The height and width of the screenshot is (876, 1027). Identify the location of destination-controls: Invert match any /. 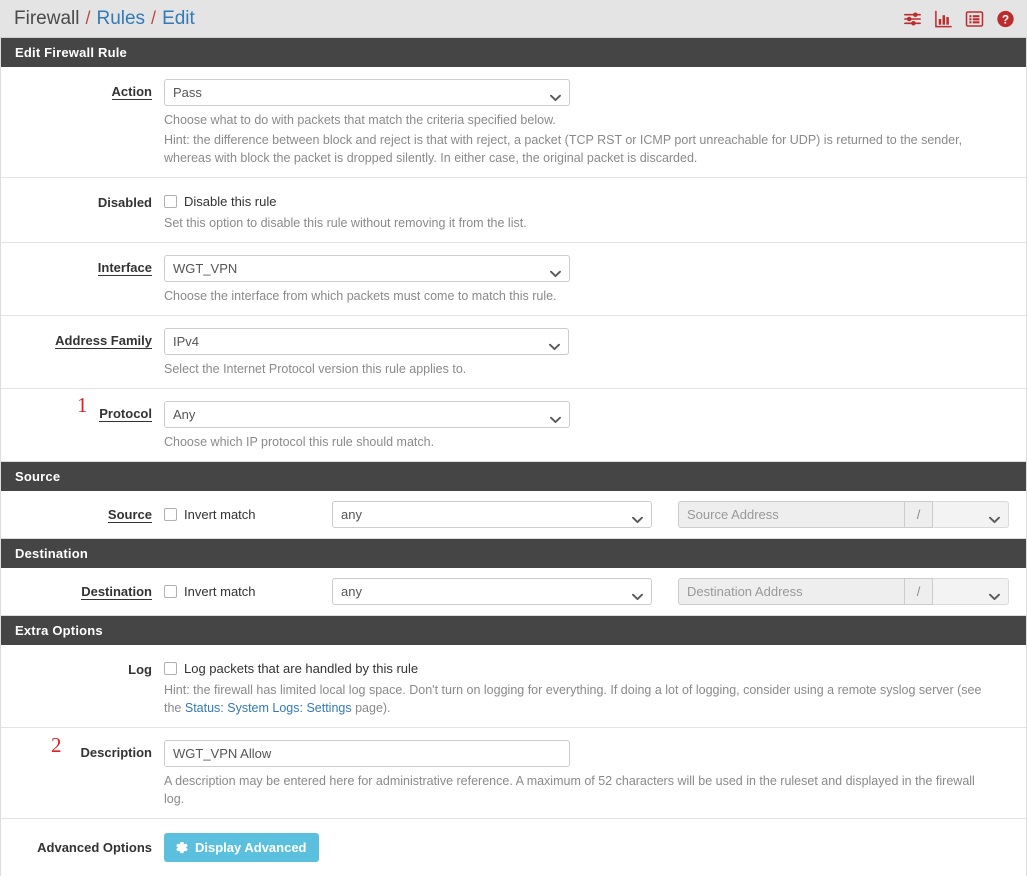
(588, 591).